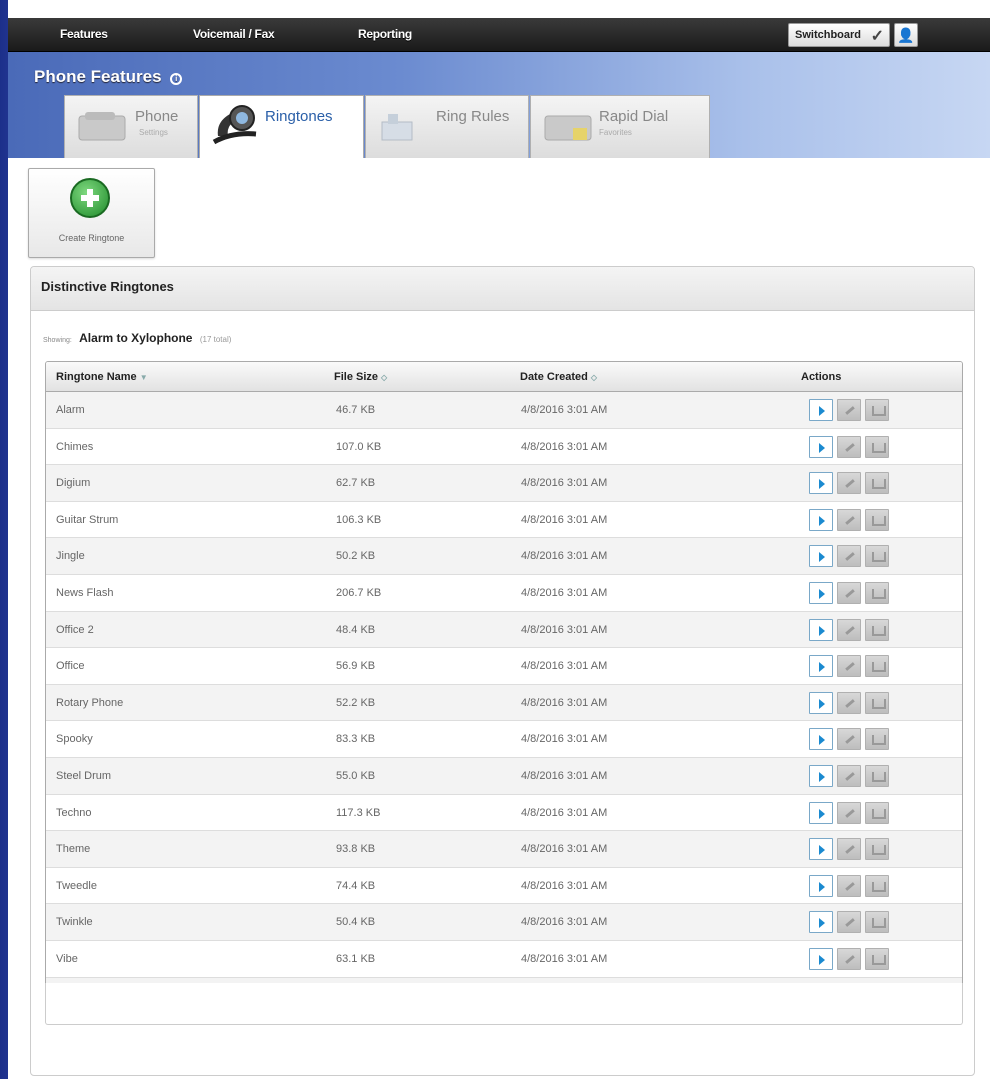 This screenshot has height=1079, width=990. What do you see at coordinates (356, 483) in the screenshot?
I see `file-size-cell: 62.7 KB` at bounding box center [356, 483].